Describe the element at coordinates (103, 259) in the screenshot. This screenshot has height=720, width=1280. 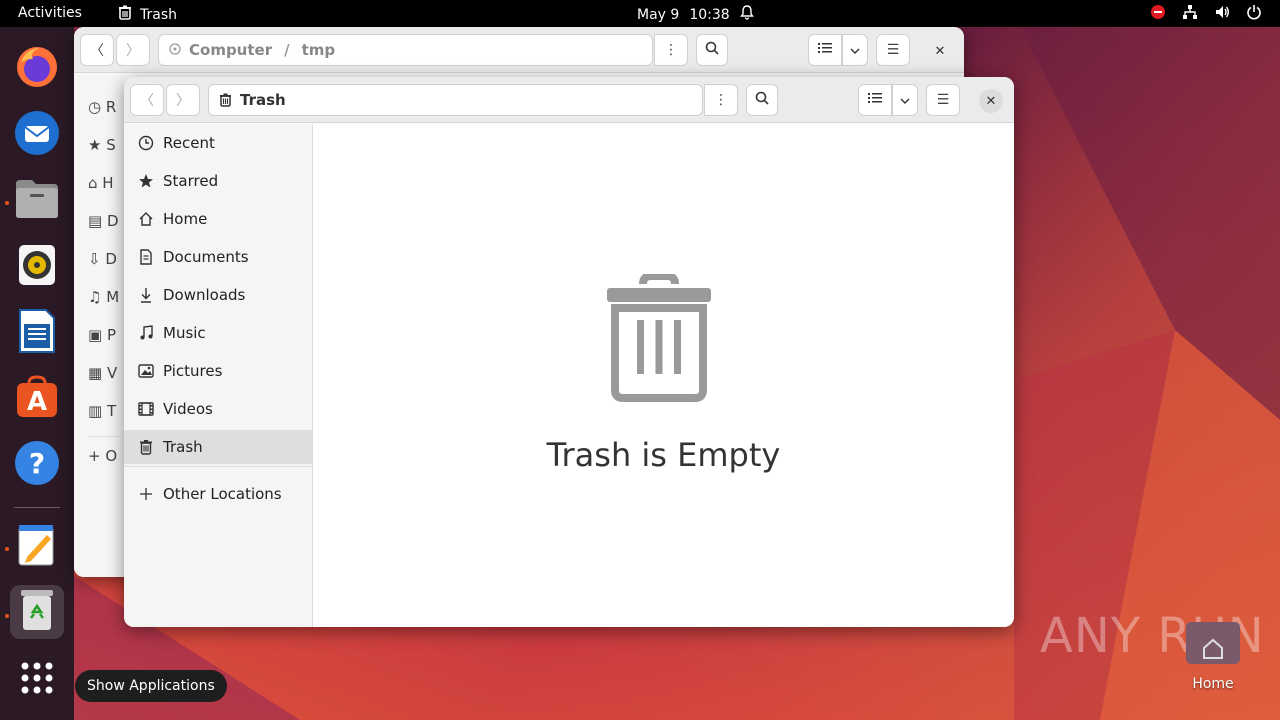
I see `back-sidebar-item: ⇩ D` at that location.